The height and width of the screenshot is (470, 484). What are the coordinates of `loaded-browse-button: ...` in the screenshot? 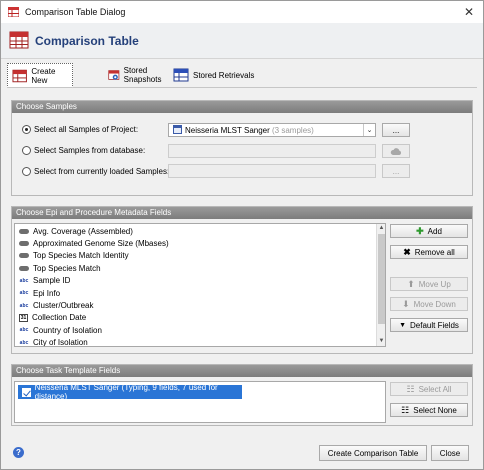 It's located at (396, 171).